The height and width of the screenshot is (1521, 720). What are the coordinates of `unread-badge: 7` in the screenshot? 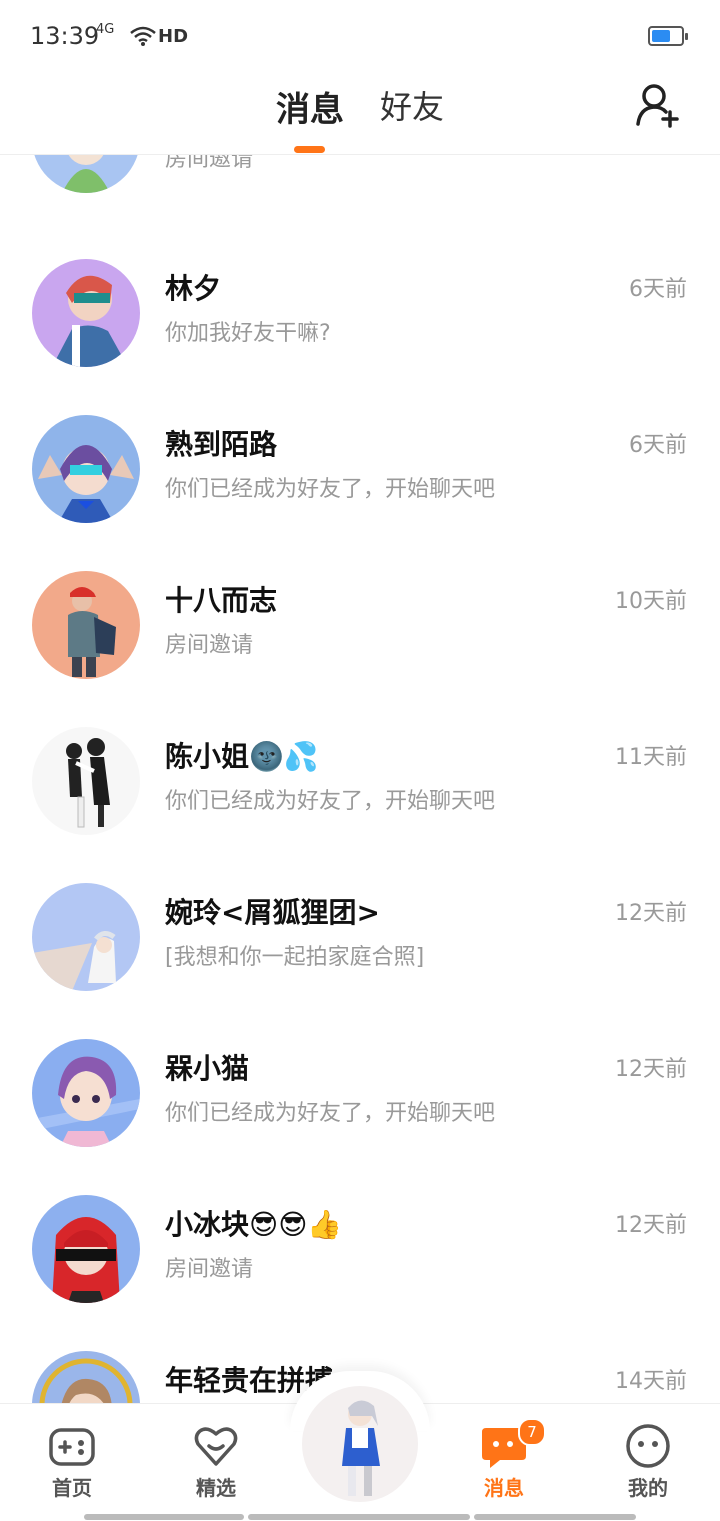 It's located at (532, 1432).